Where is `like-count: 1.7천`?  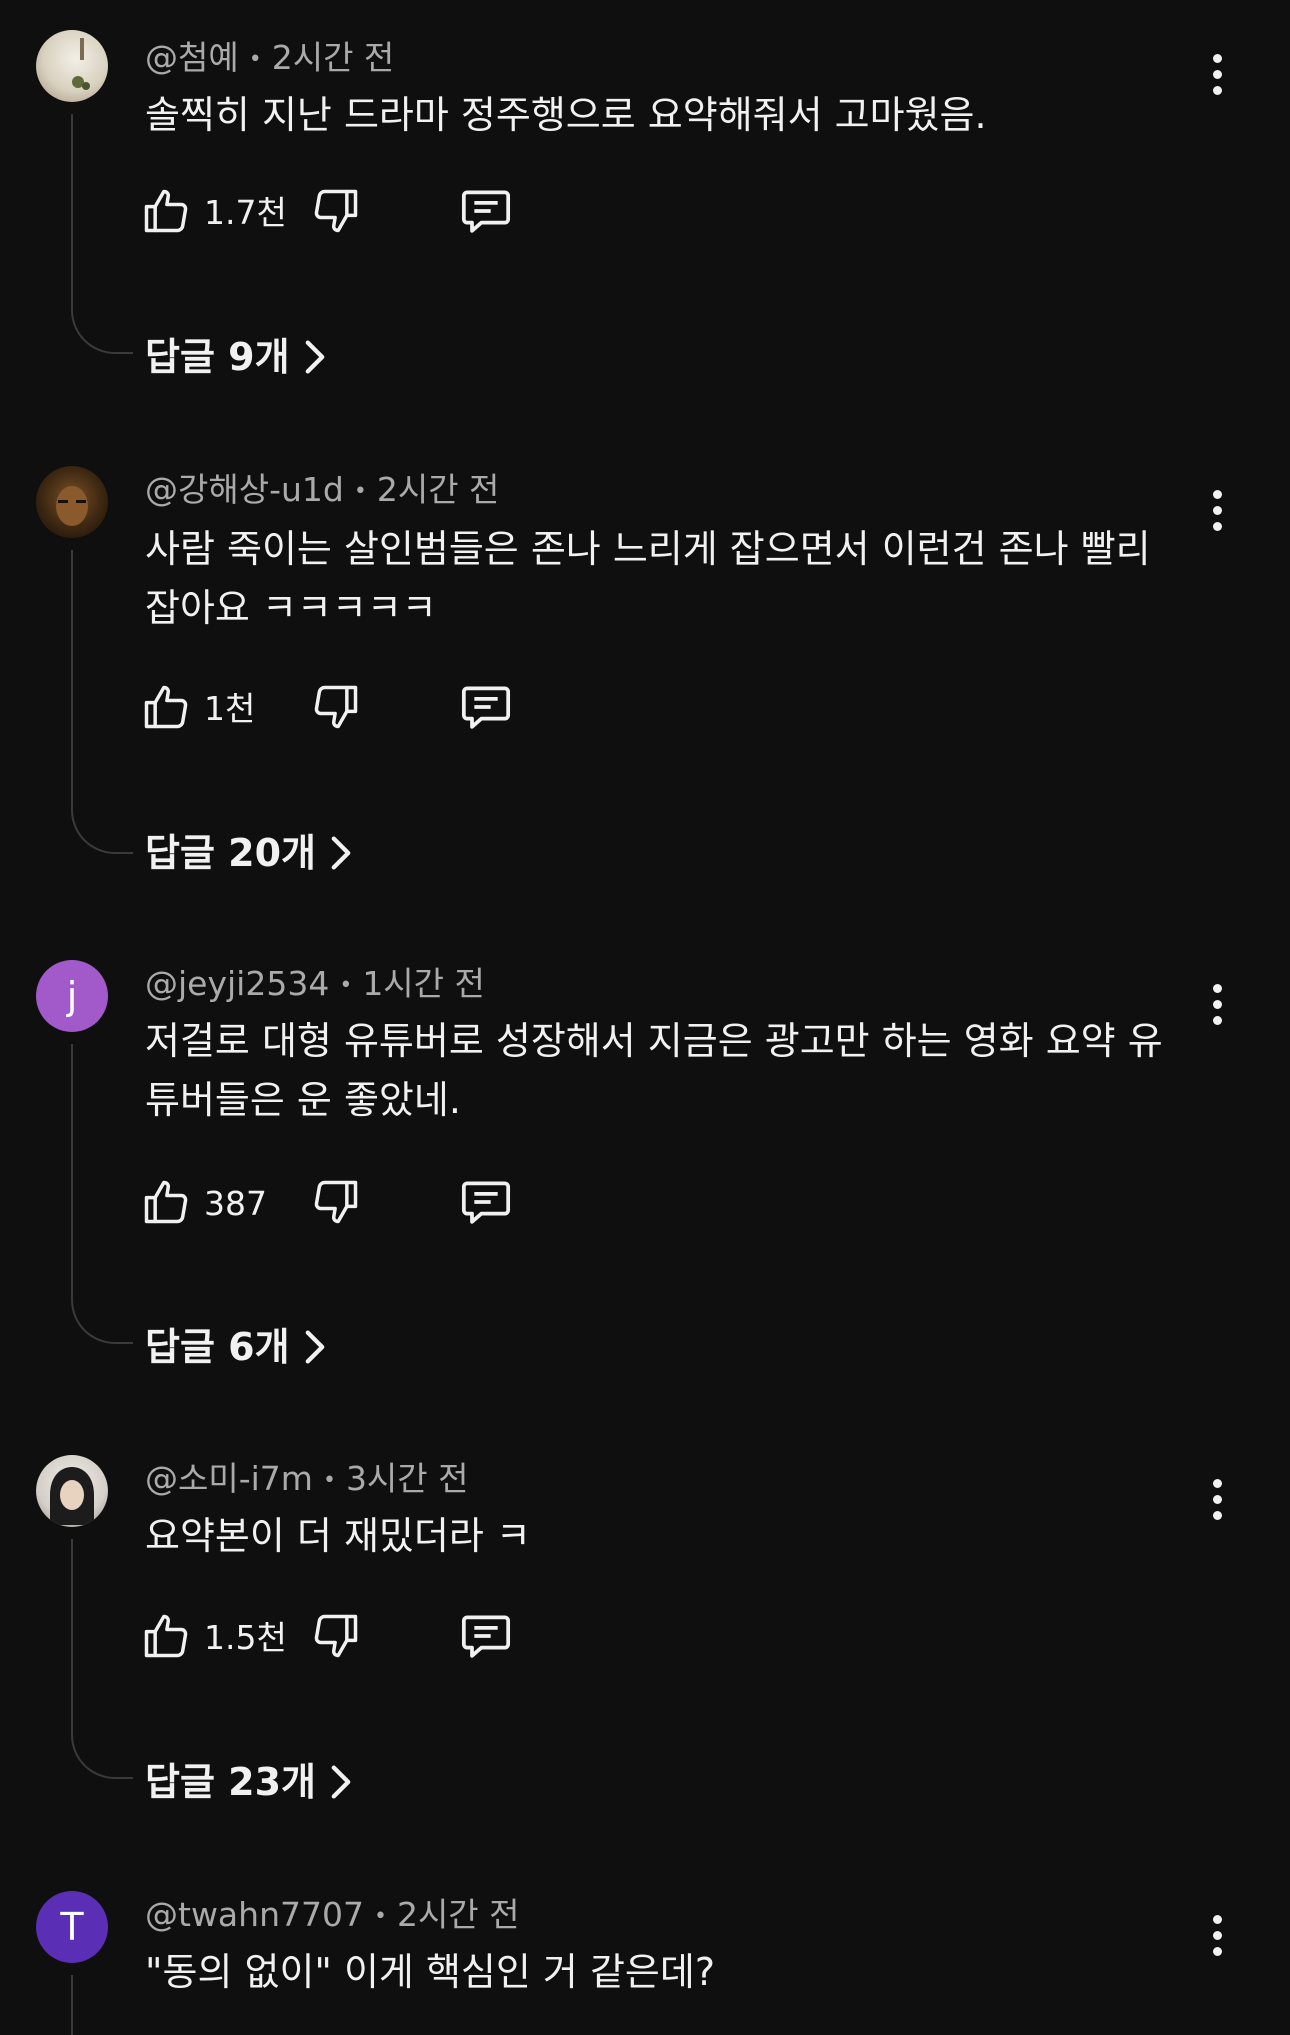
like-count: 1.7천 is located at coordinates (245, 212).